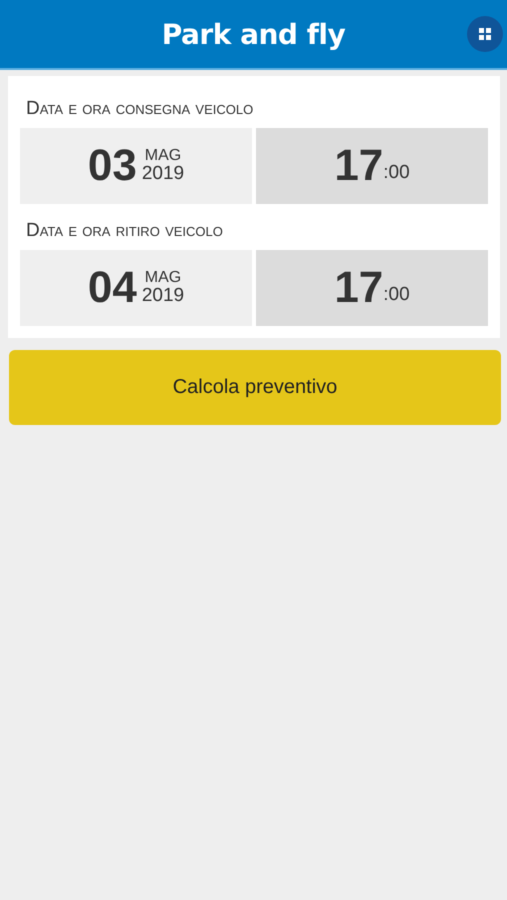 The image size is (507, 900). I want to click on app-title: Park and fly, so click(254, 34).